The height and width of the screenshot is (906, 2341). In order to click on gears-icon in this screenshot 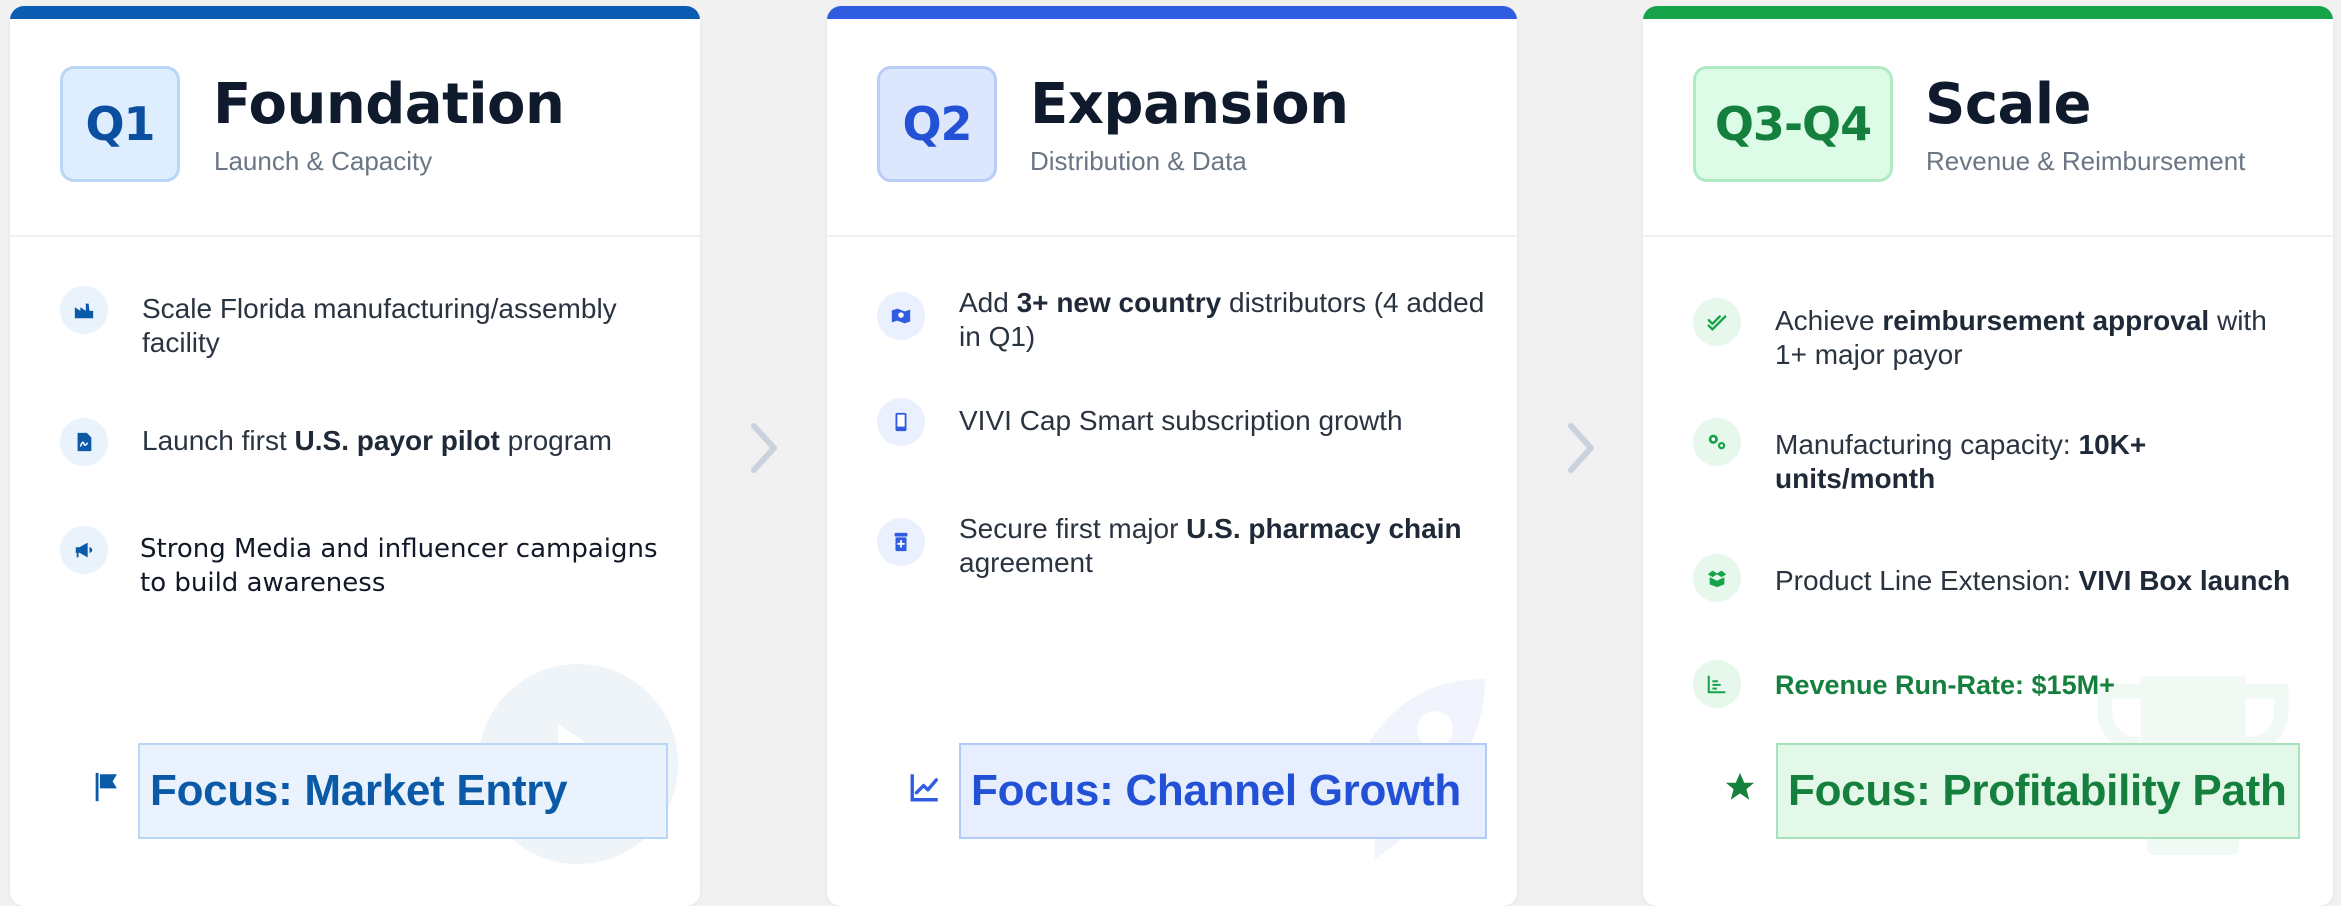, I will do `click(1717, 442)`.